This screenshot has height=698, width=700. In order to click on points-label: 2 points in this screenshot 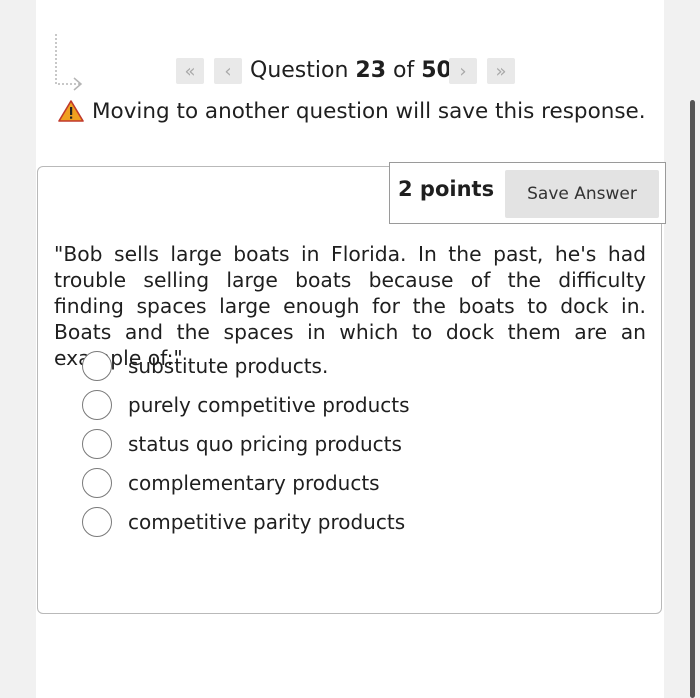, I will do `click(446, 189)`.